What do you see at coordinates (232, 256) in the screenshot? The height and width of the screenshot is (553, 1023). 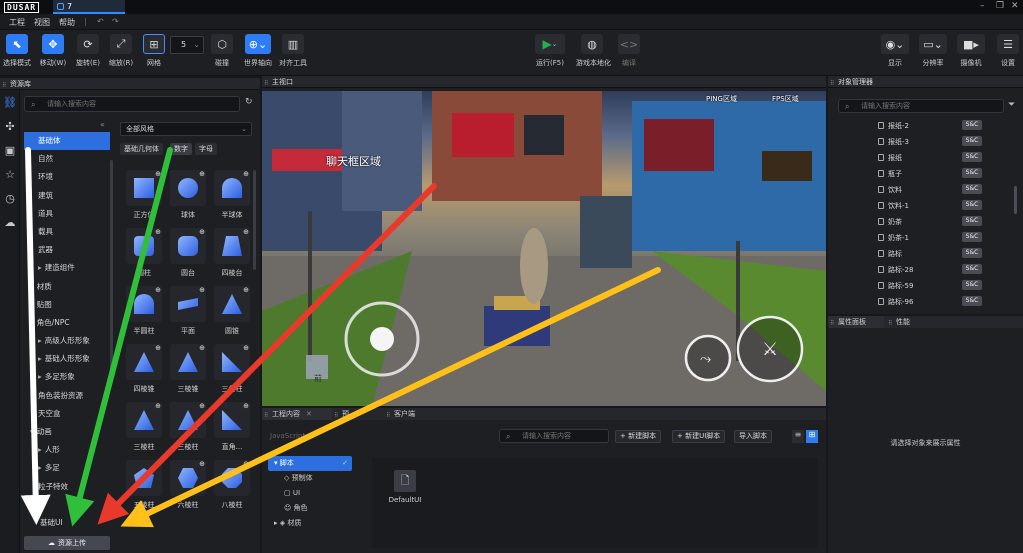 I see `asset-cell: ⊕ 四棱台` at bounding box center [232, 256].